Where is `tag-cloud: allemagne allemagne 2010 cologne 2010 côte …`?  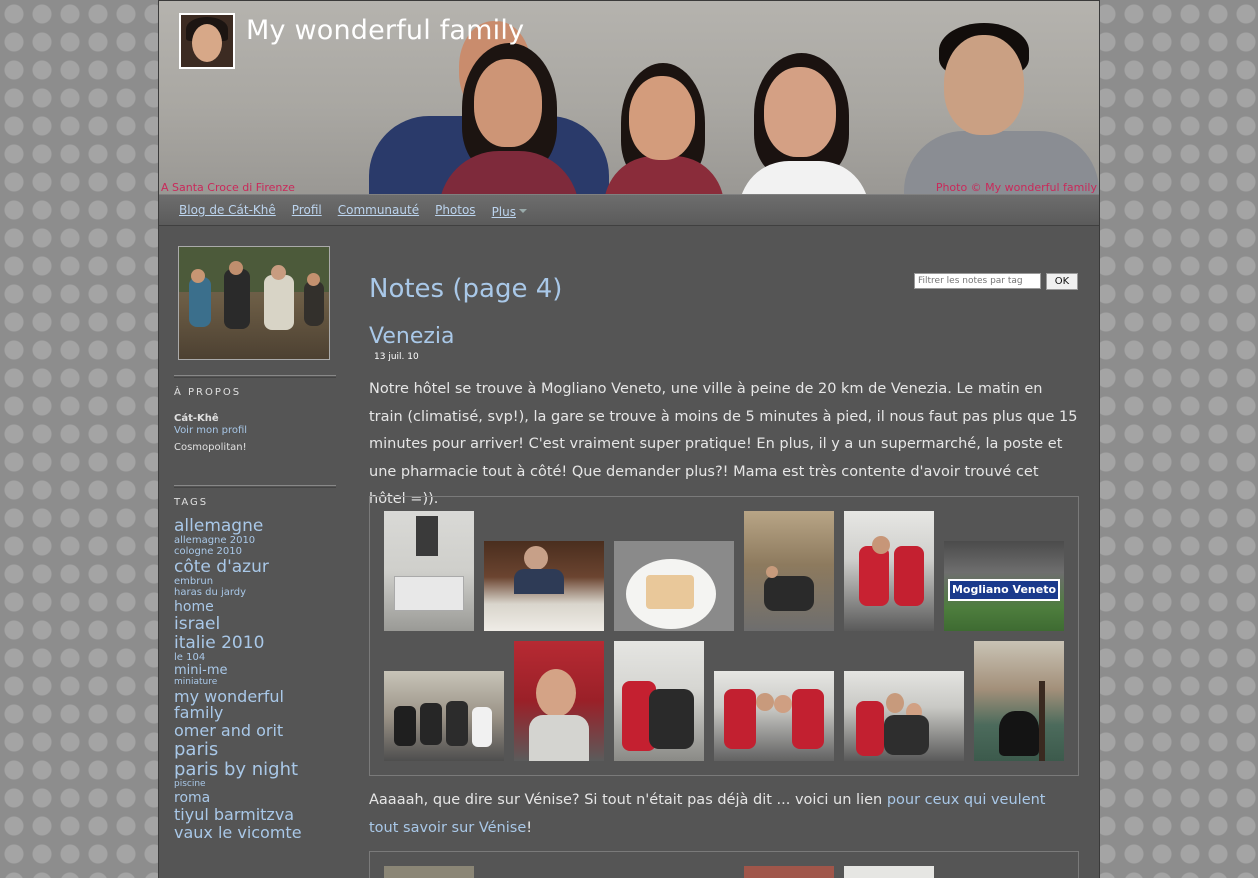
tag-cloud: allemagne allemagne 2010 cologne 2010 côte … is located at coordinates (255, 679).